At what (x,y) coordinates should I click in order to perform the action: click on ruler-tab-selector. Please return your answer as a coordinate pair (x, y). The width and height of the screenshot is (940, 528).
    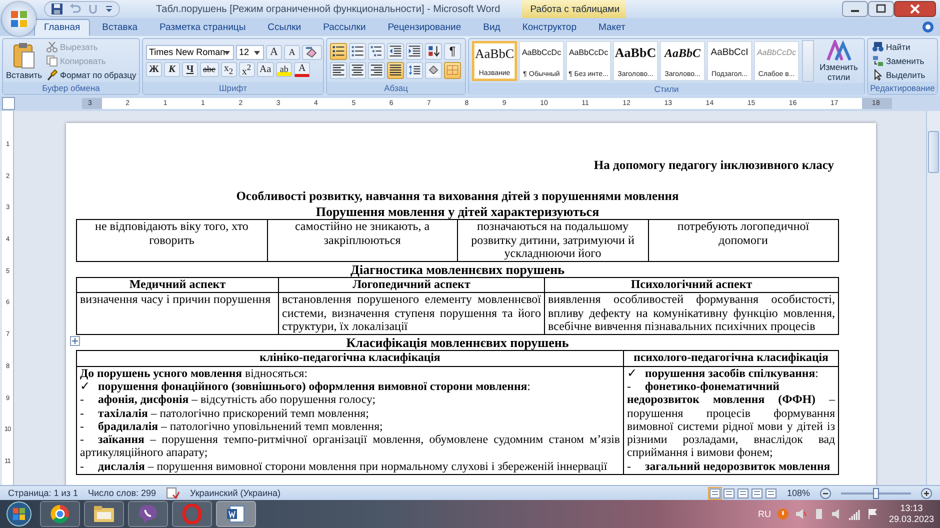
    Looking at the image, I should click on (8, 103).